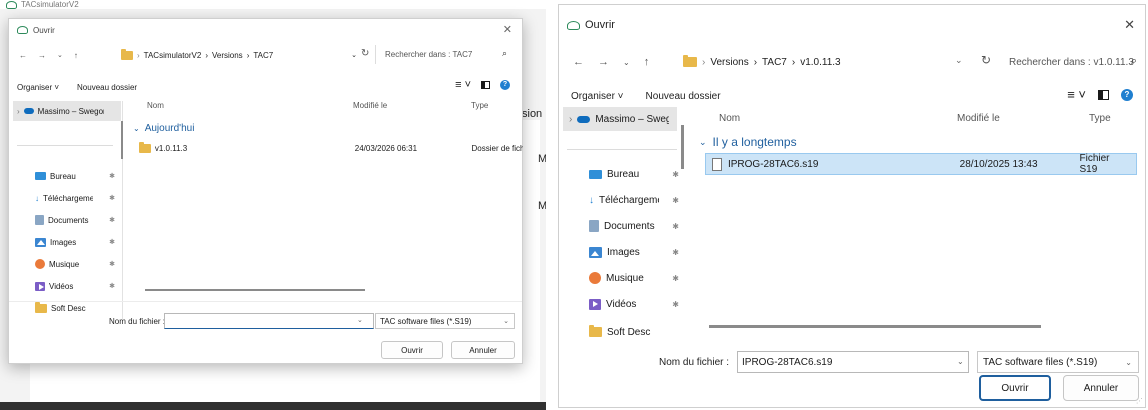 Image resolution: width=1148 pixels, height=410 pixels. Describe the element at coordinates (998, 164) in the screenshot. I see `file-modified: 28/10/2025 13:43` at that location.